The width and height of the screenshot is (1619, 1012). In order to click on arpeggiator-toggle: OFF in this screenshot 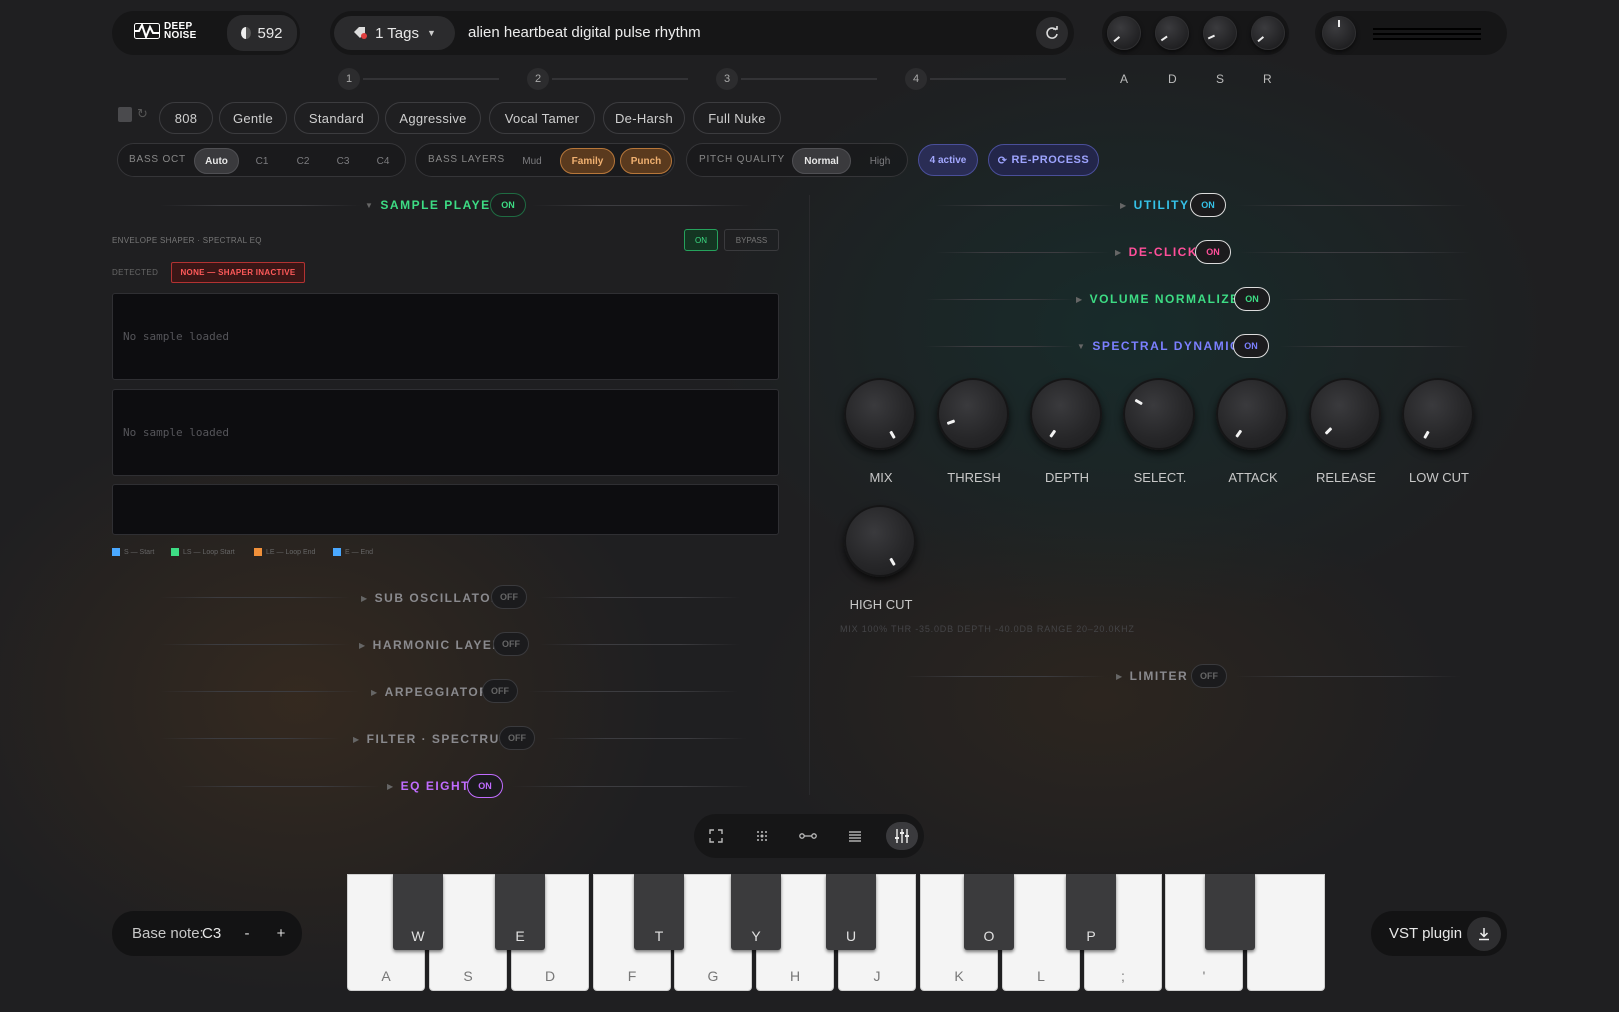, I will do `click(500, 691)`.